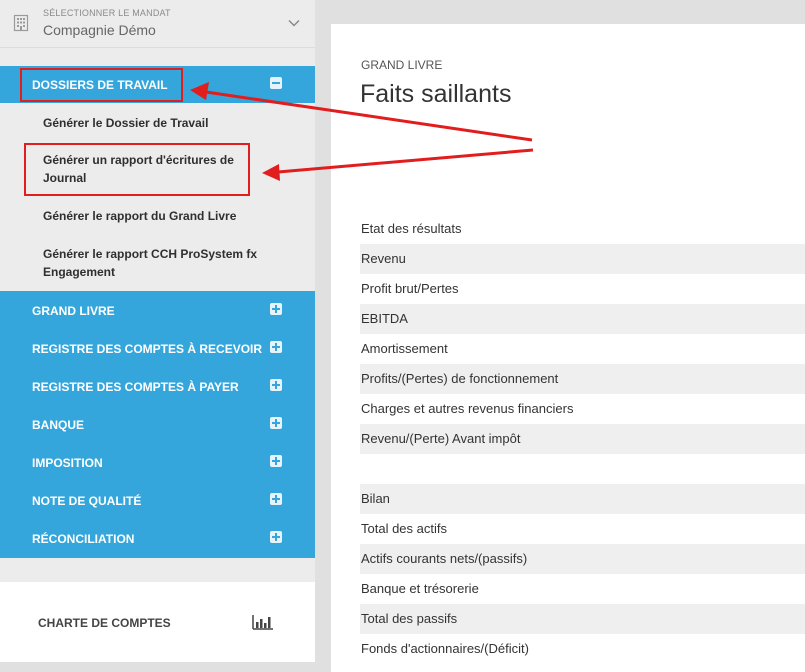 Image resolution: width=805 pixels, height=672 pixels. What do you see at coordinates (135, 387) in the screenshot?
I see `sidebar-section-label: REGISTRE DES COMPTES À PAYER` at bounding box center [135, 387].